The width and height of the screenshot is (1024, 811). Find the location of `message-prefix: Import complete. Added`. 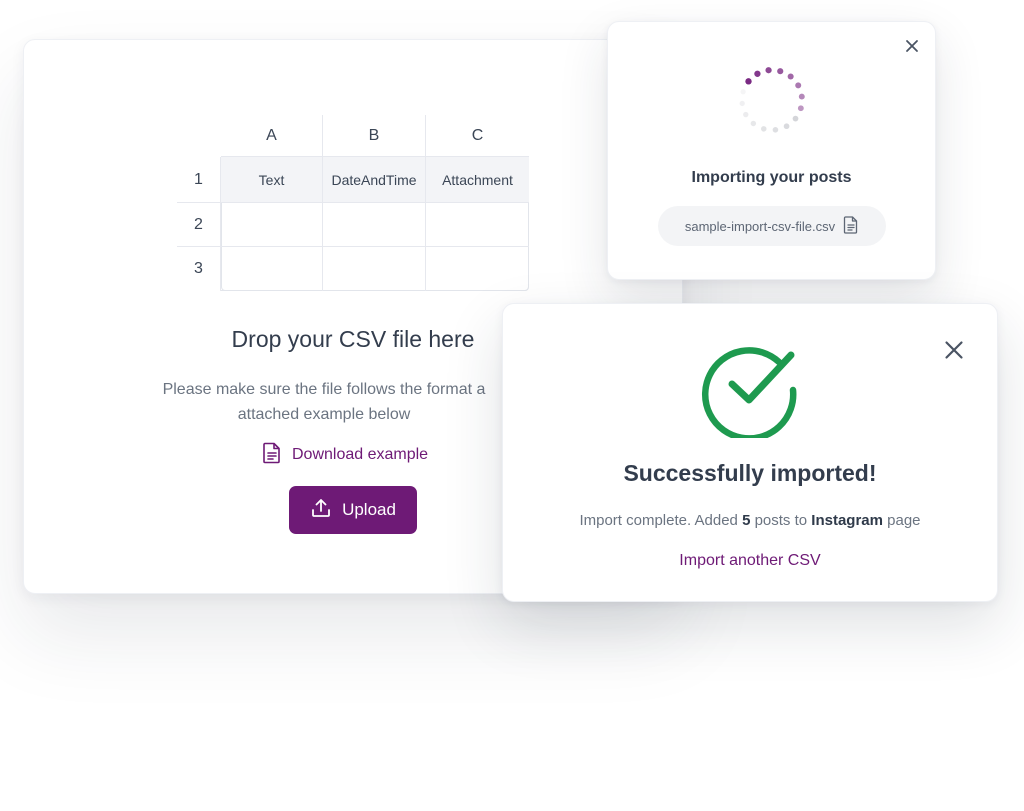

message-prefix: Import complete. Added is located at coordinates (658, 520).